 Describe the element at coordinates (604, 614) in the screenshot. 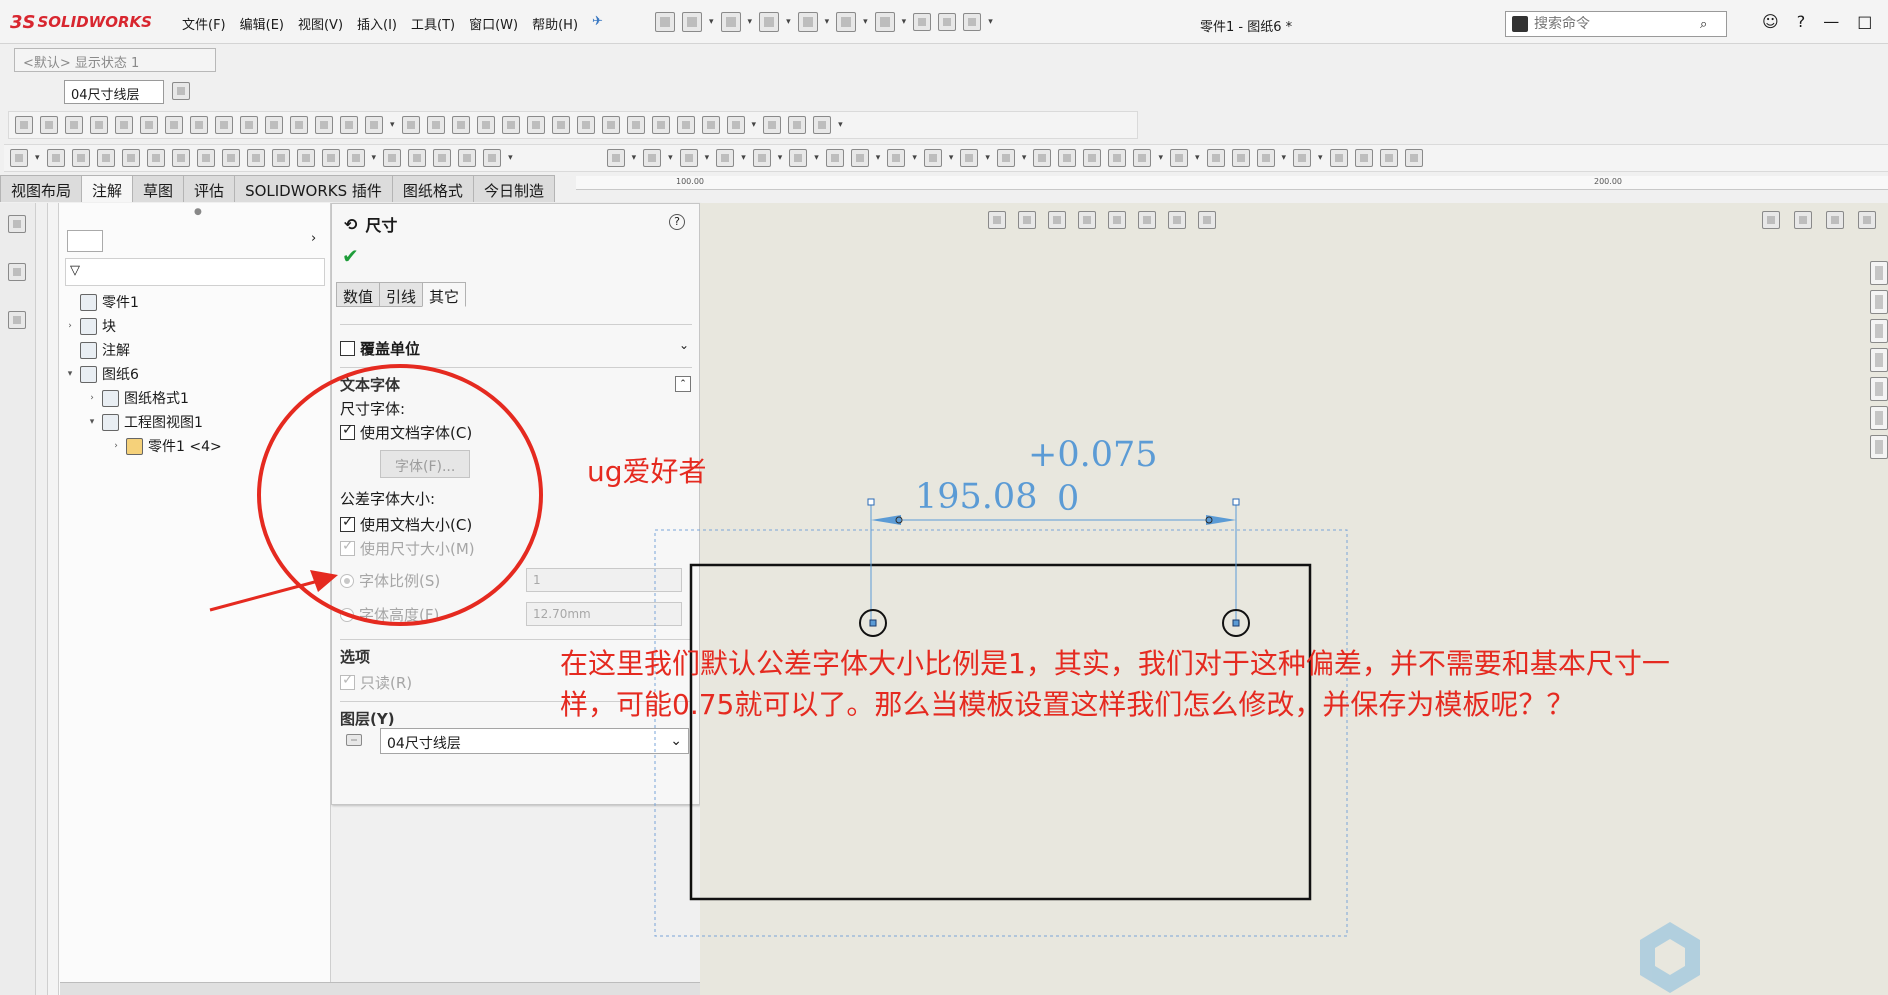

I see `font-height-field: 12.70mm` at that location.